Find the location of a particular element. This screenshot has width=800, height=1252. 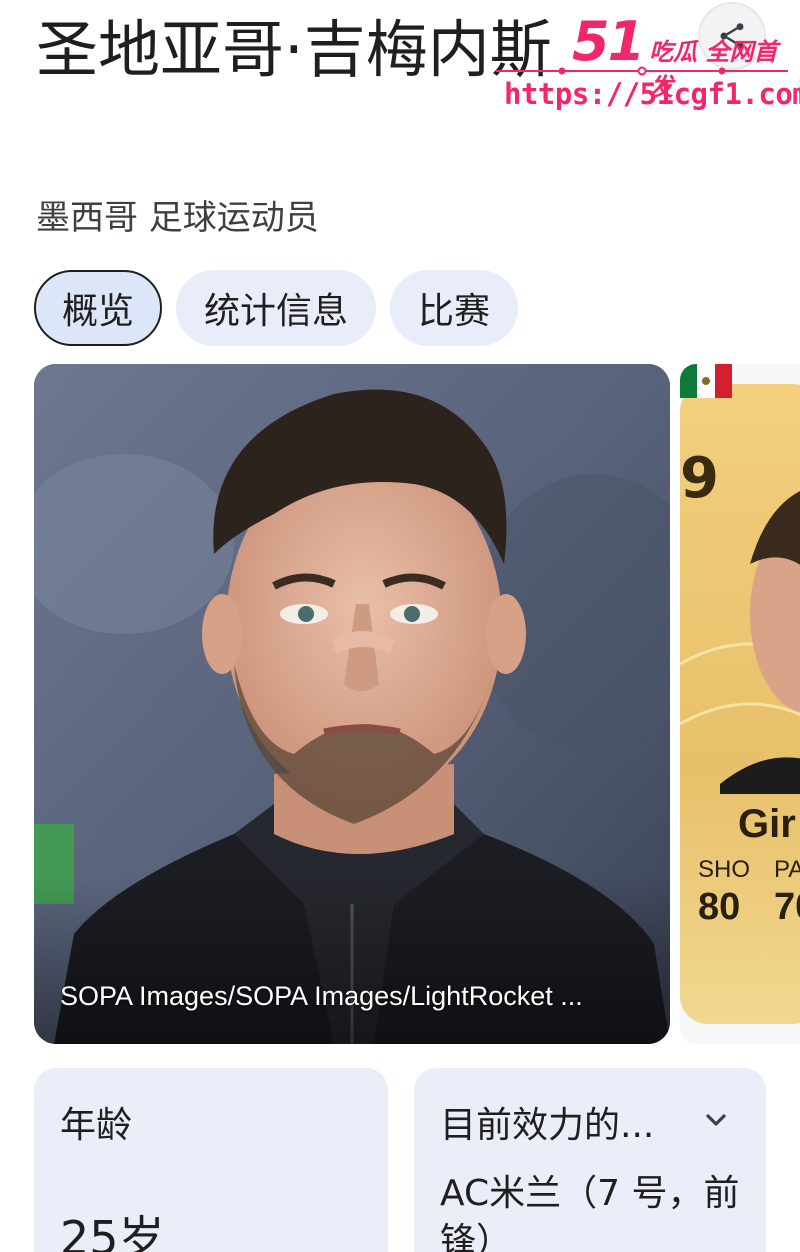

current-team-card: 目前效力的... AC米兰（7 号，前锋） is located at coordinates (590, 1160).